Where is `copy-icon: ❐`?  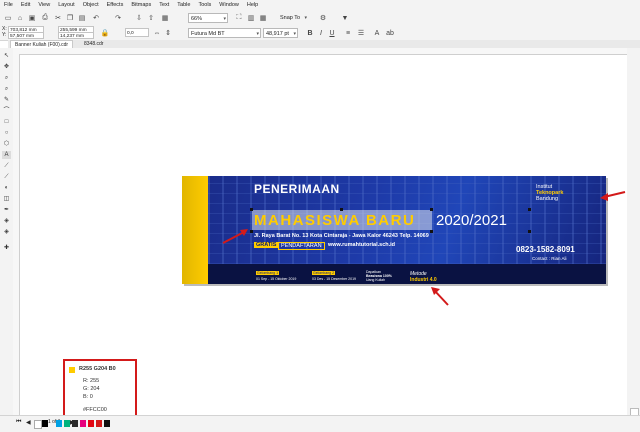 copy-icon: ❐ is located at coordinates (70, 18).